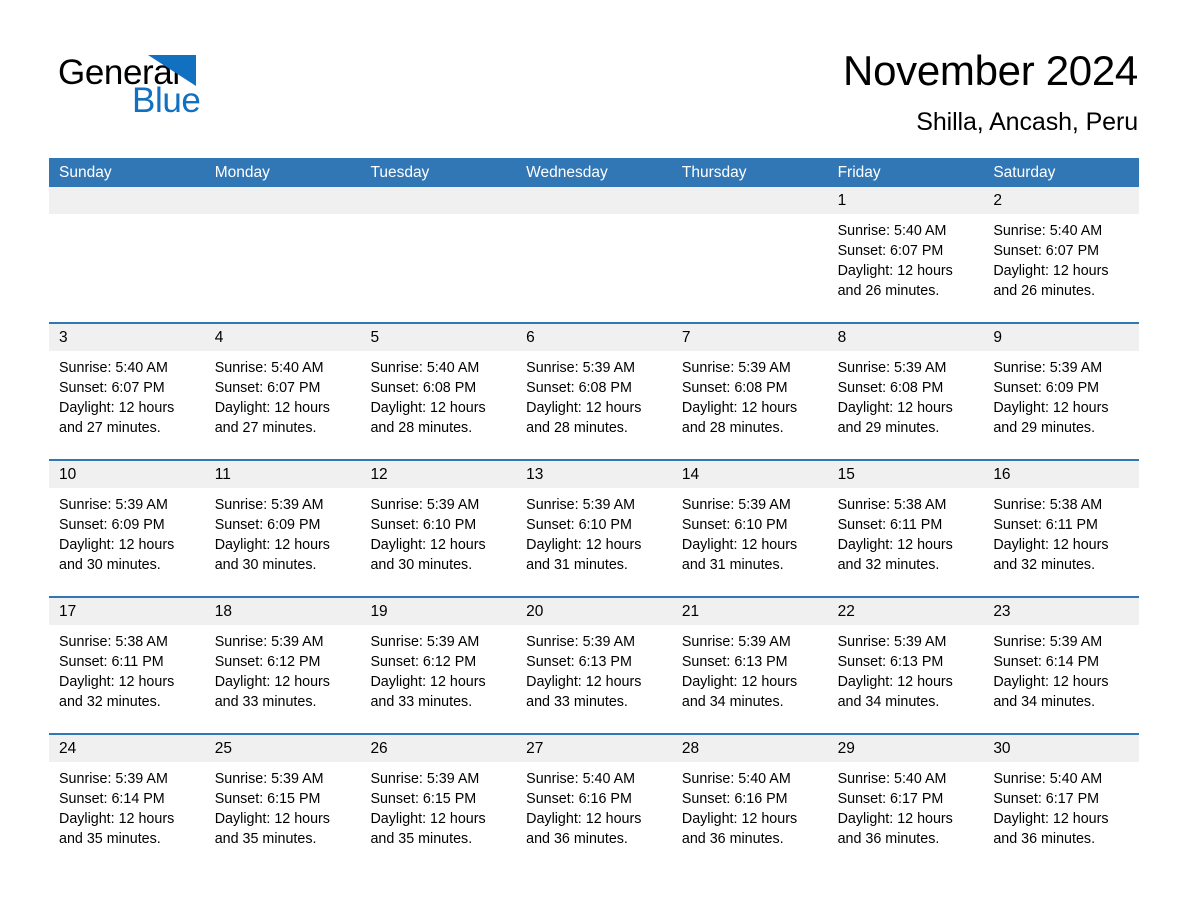  What do you see at coordinates (127, 611) in the screenshot?
I see `day-number-cell: 17` at bounding box center [127, 611].